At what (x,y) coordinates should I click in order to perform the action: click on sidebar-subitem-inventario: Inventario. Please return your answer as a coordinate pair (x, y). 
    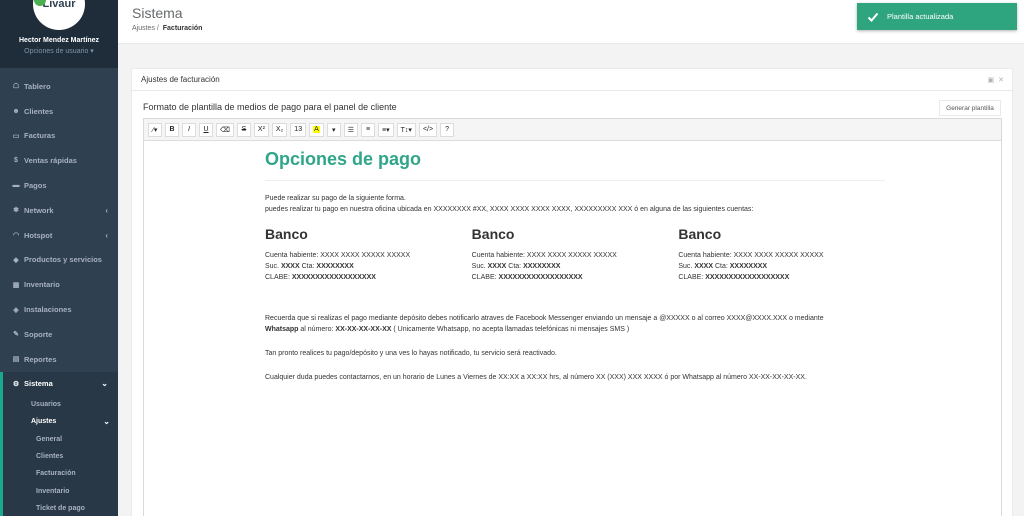
    Looking at the image, I should click on (60, 491).